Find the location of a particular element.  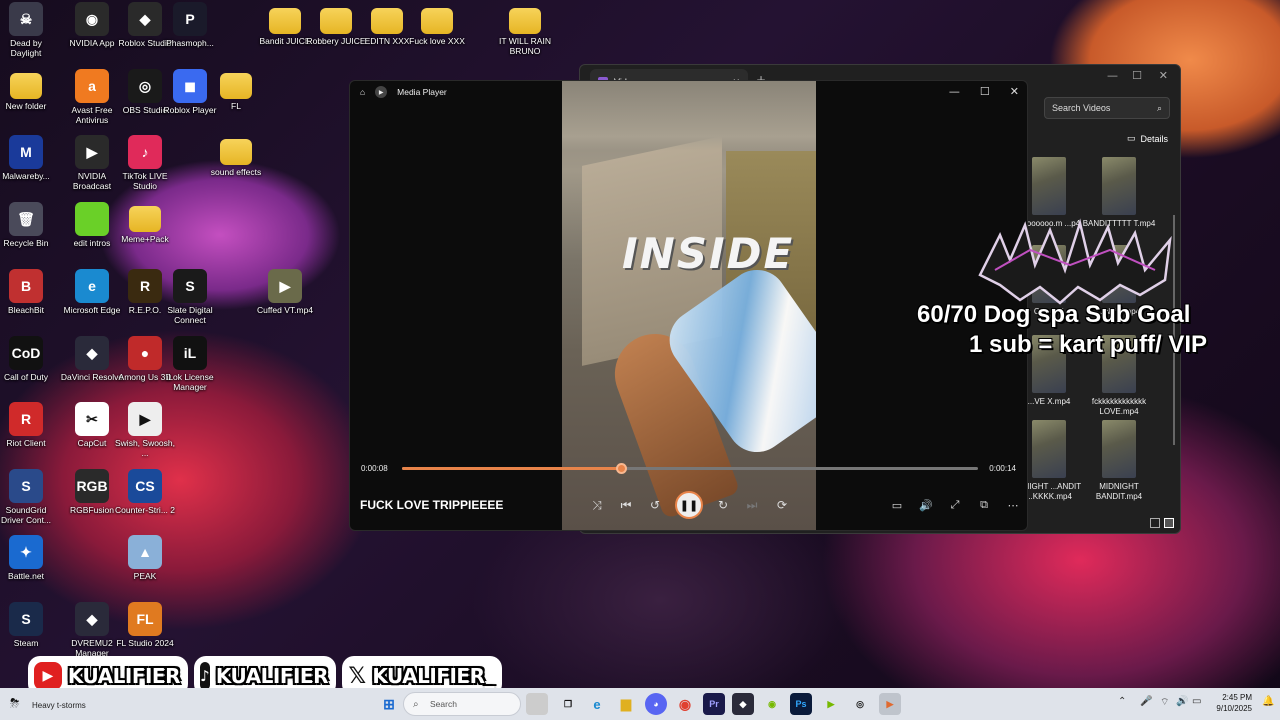

pause-button: ❚❚ is located at coordinates (689, 505).